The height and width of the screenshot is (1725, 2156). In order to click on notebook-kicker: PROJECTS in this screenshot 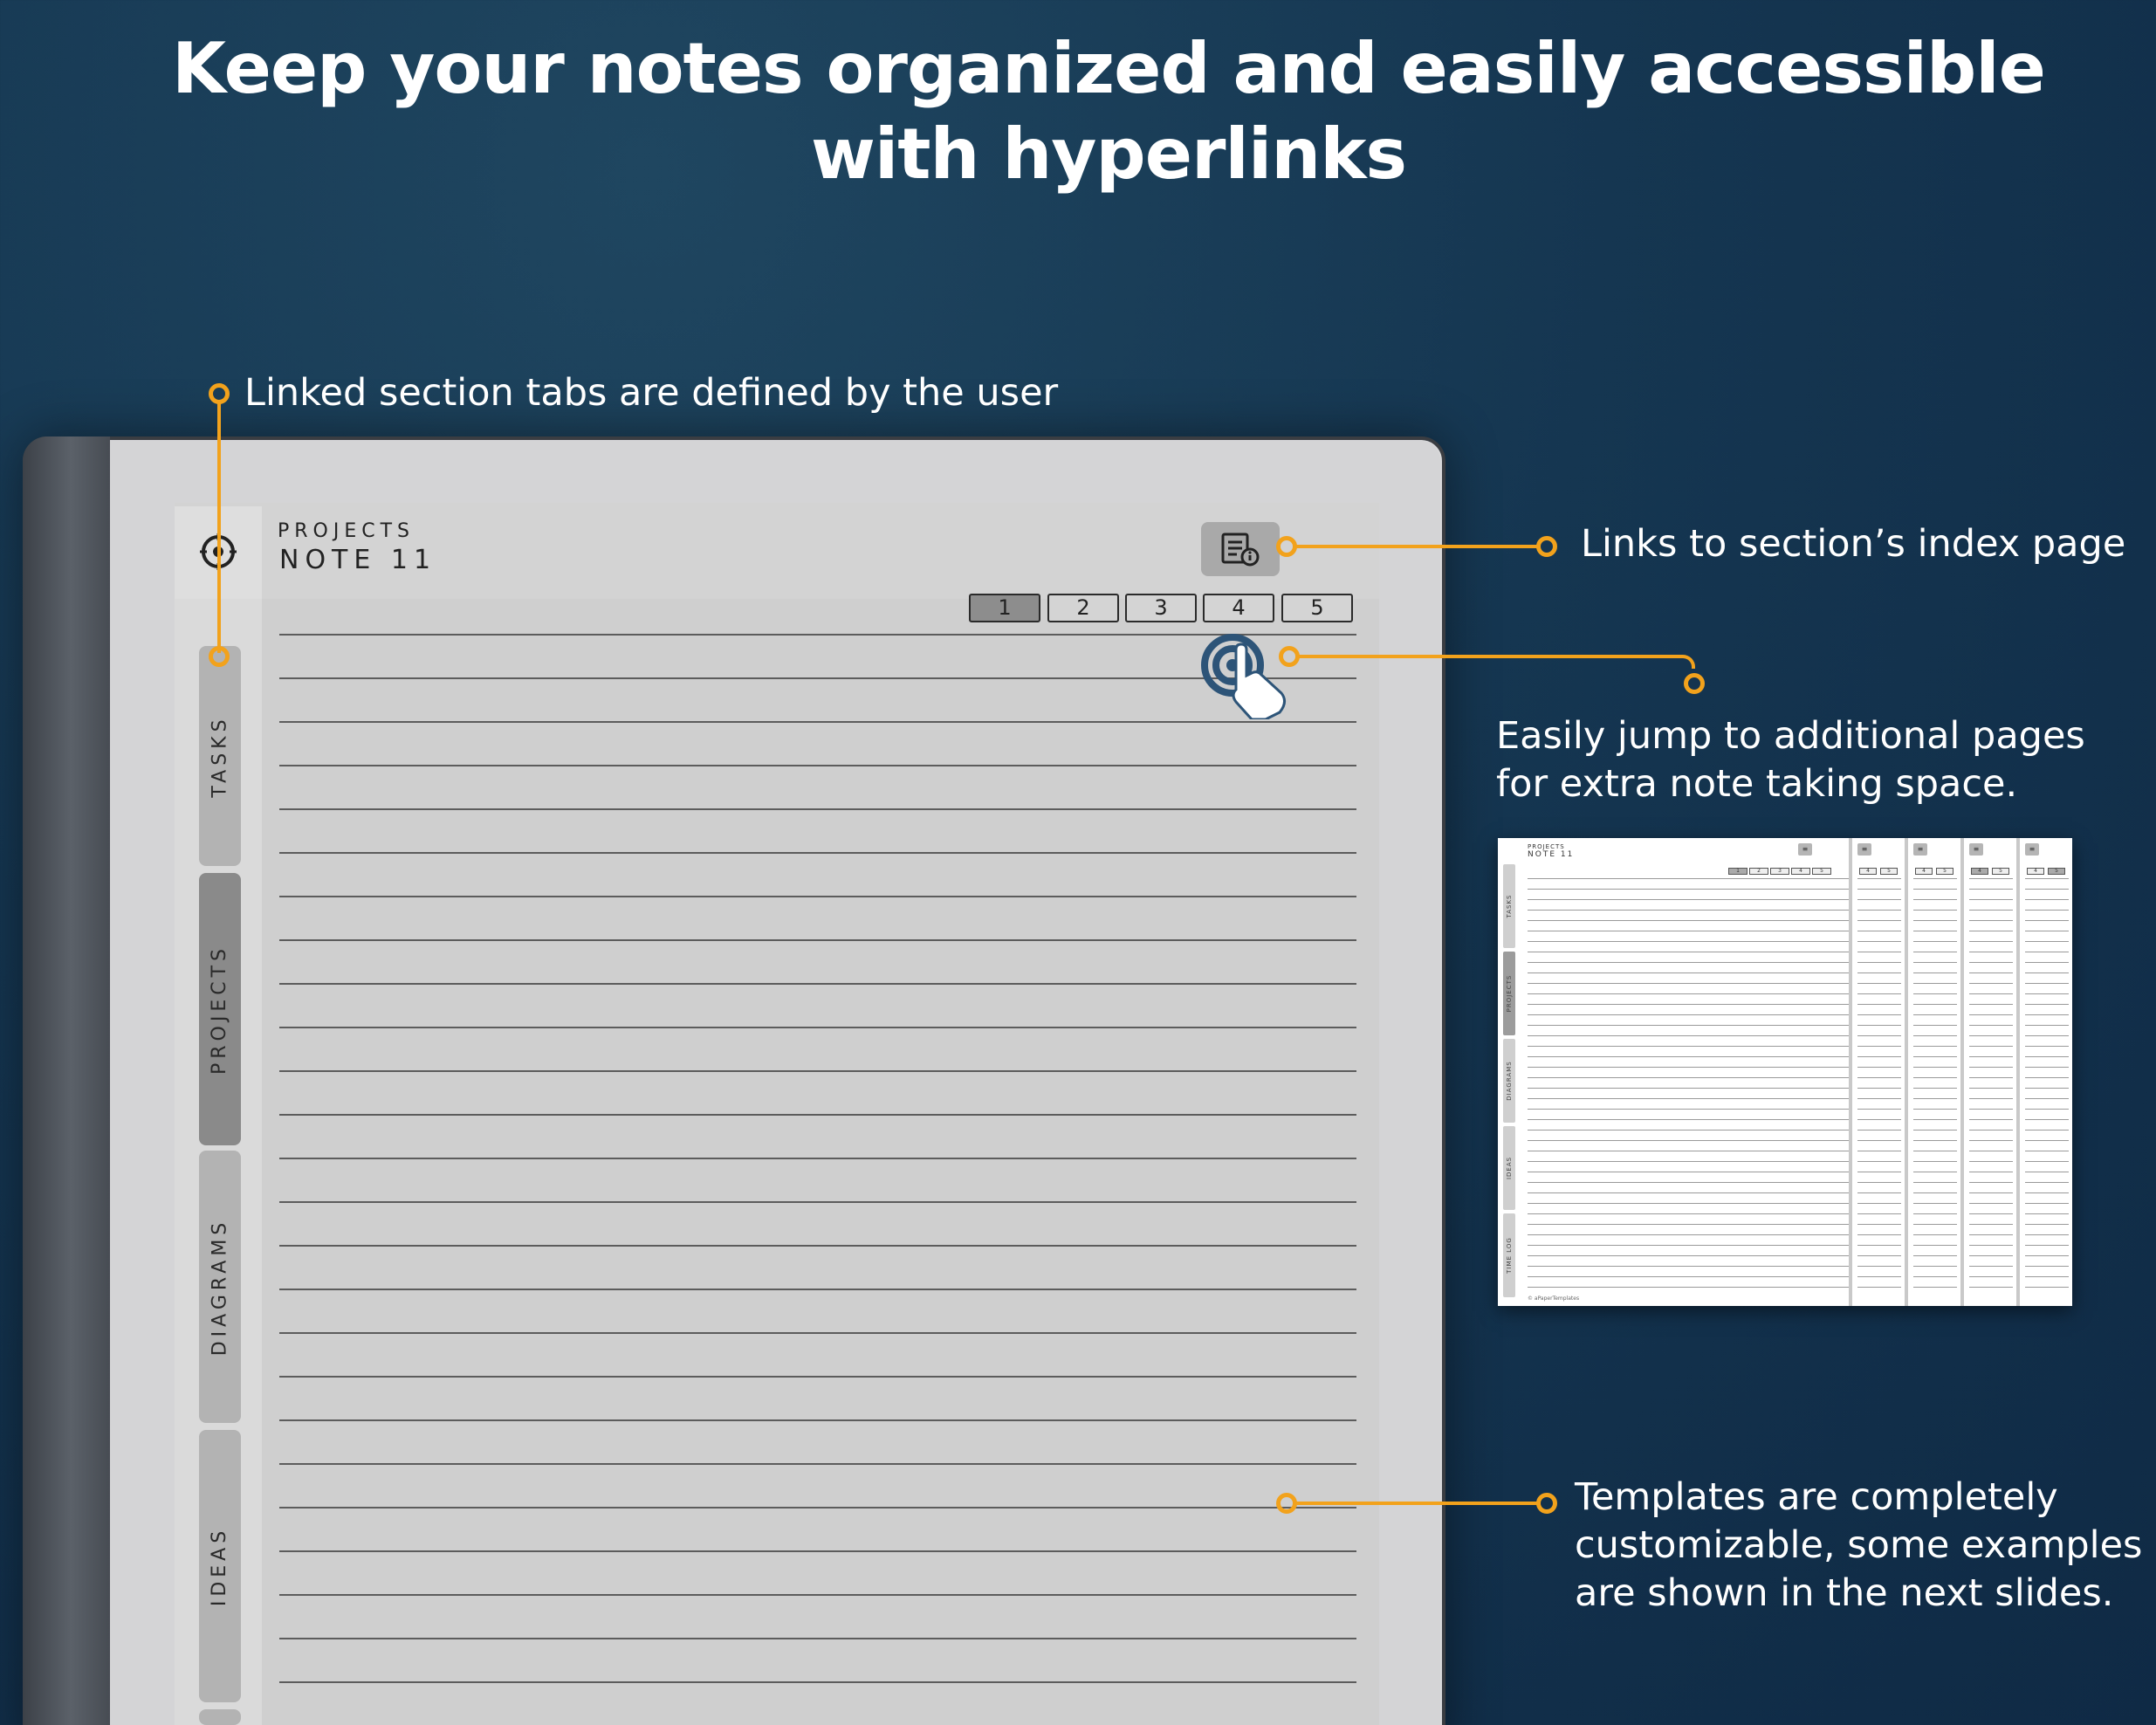, I will do `click(346, 531)`.